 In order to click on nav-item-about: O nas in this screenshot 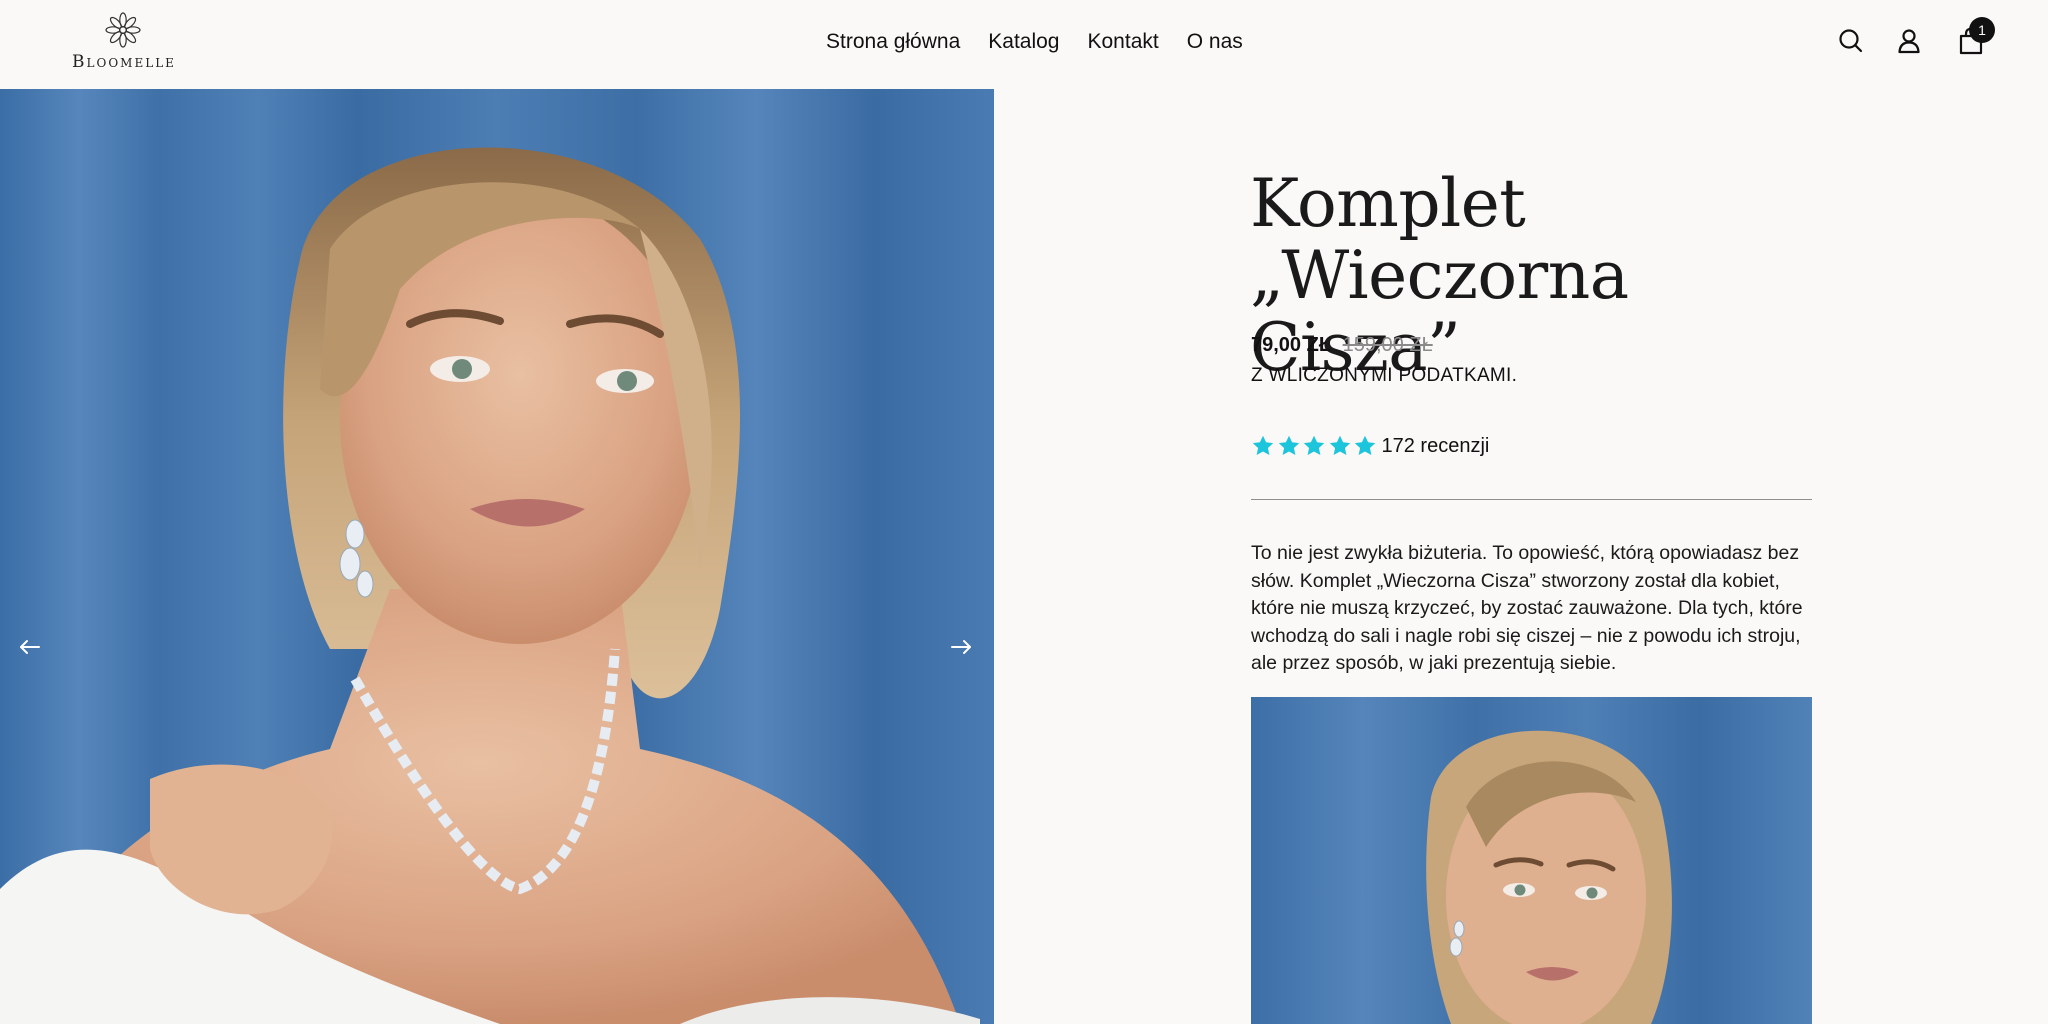, I will do `click(1215, 42)`.